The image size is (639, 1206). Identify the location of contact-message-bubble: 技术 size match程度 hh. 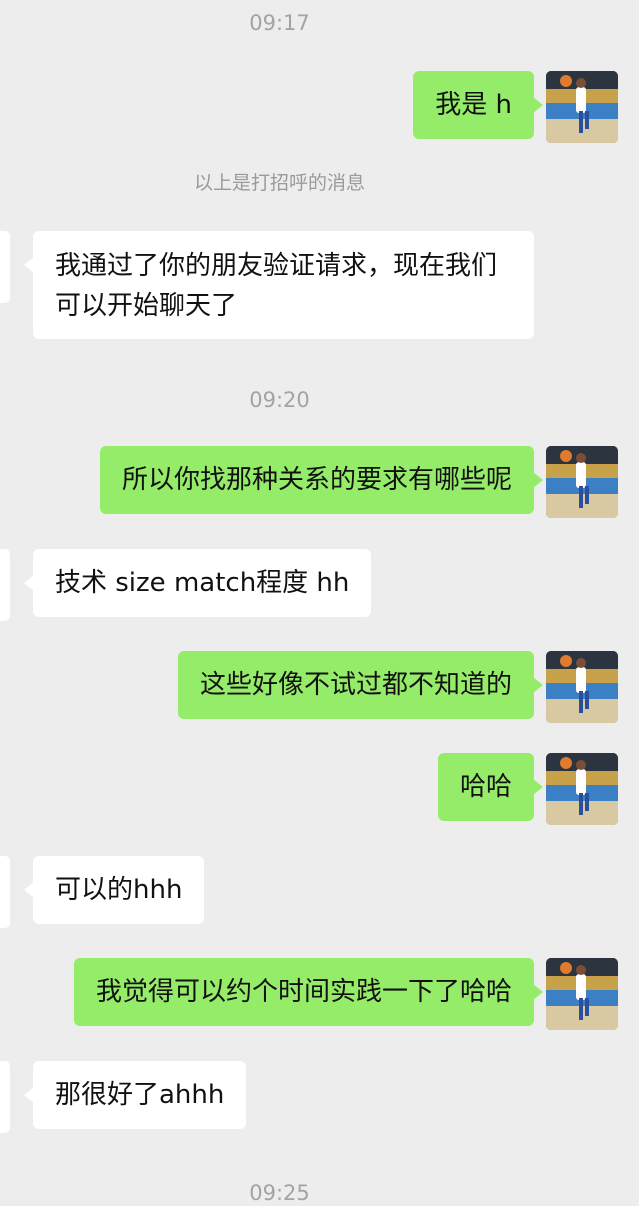
(197, 583).